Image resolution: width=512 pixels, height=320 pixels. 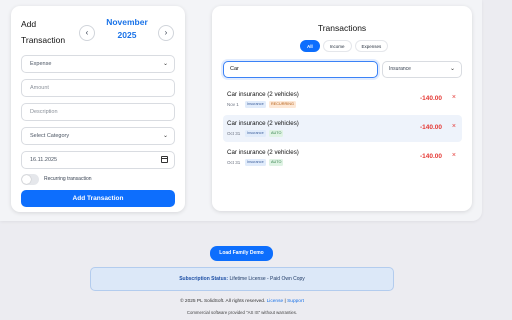 I want to click on add-transaction-title: Add Transaction, so click(x=43, y=32).